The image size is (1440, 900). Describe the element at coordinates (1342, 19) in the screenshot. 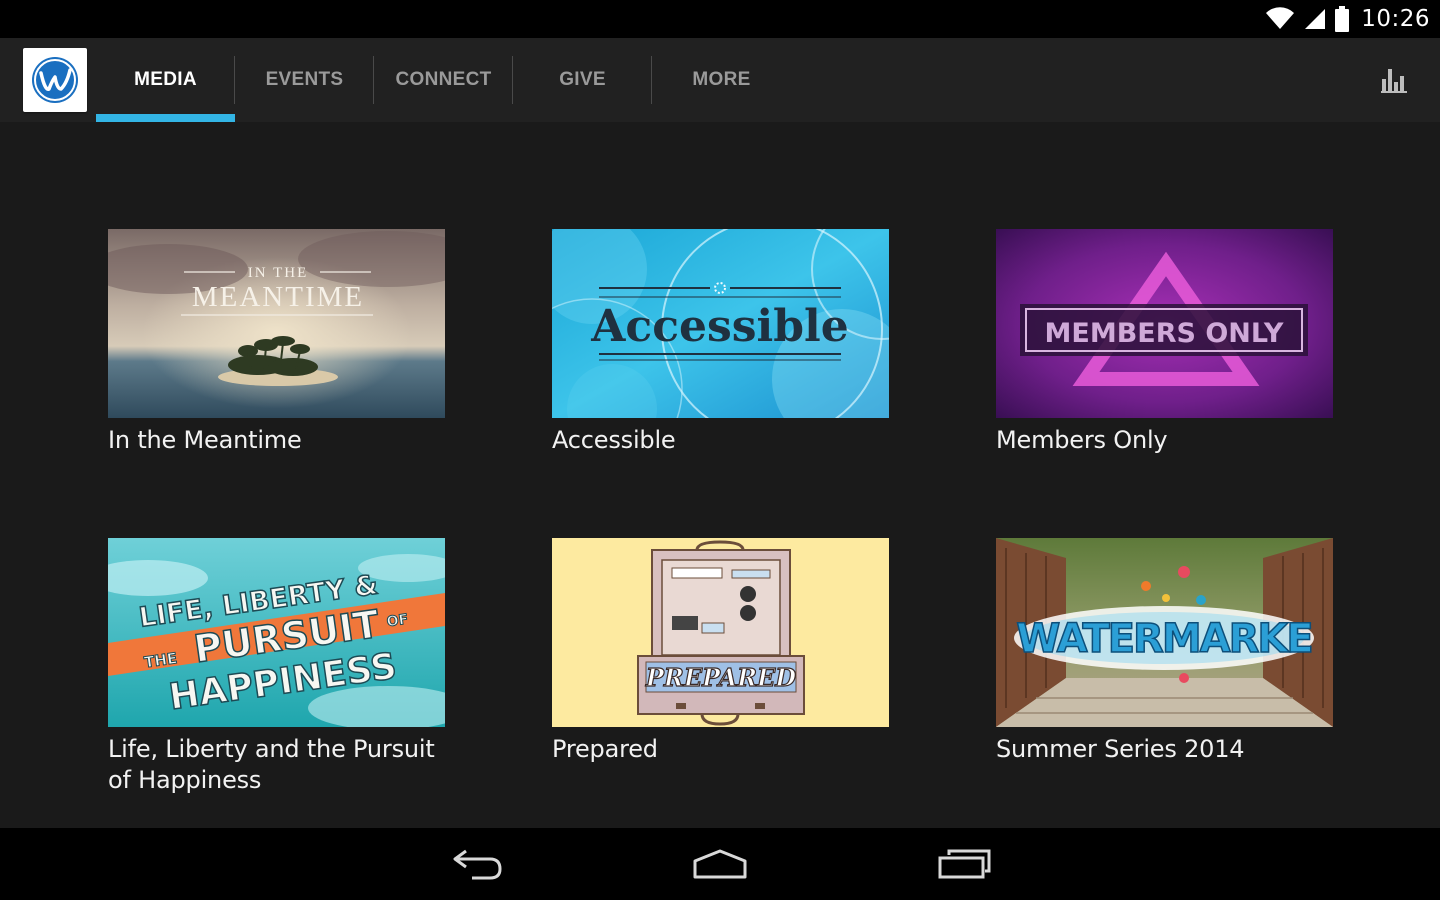

I see `battery-icon` at that location.